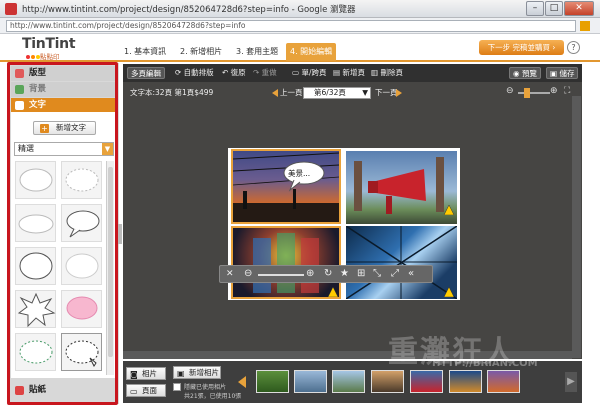 The width and height of the screenshot is (600, 417). I want to click on replace-icon: ⤢, so click(395, 273).